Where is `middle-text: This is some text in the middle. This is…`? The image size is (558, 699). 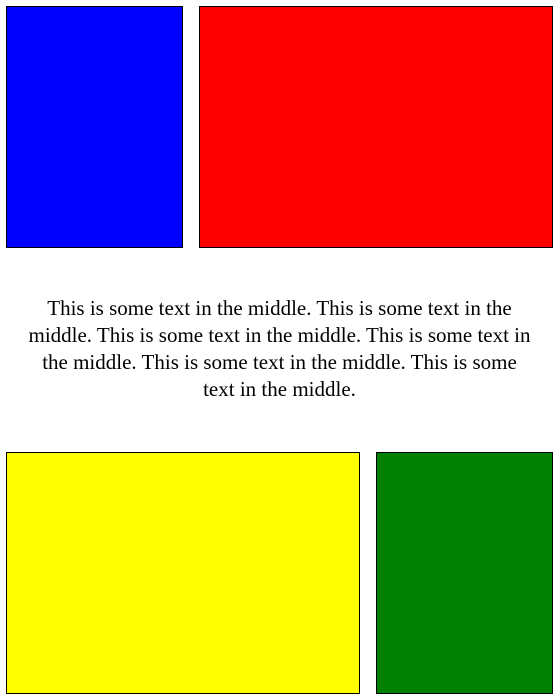
middle-text: This is some text in the middle. This is… is located at coordinates (279, 348).